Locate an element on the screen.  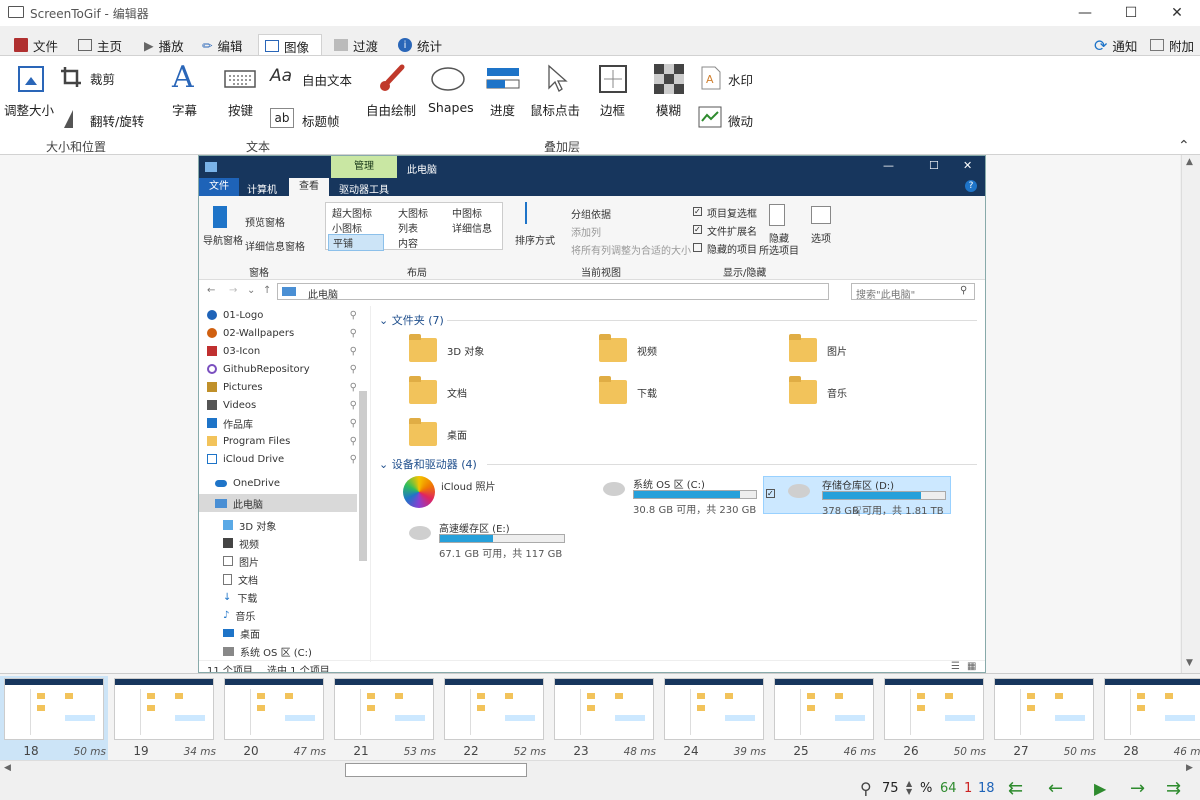
title-bar: ScreenToGif - 编辑器 — ☐ ✕ is located at coordinates (600, 13).